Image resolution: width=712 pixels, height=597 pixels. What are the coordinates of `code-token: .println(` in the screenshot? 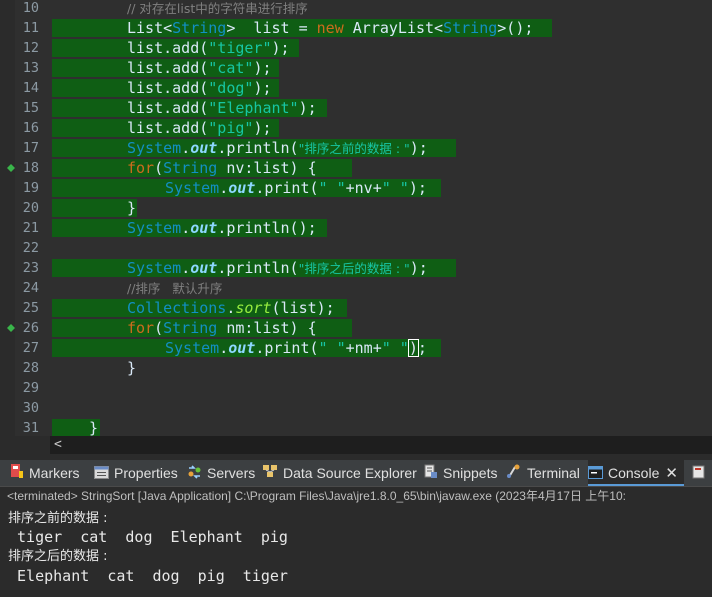 It's located at (258, 148).